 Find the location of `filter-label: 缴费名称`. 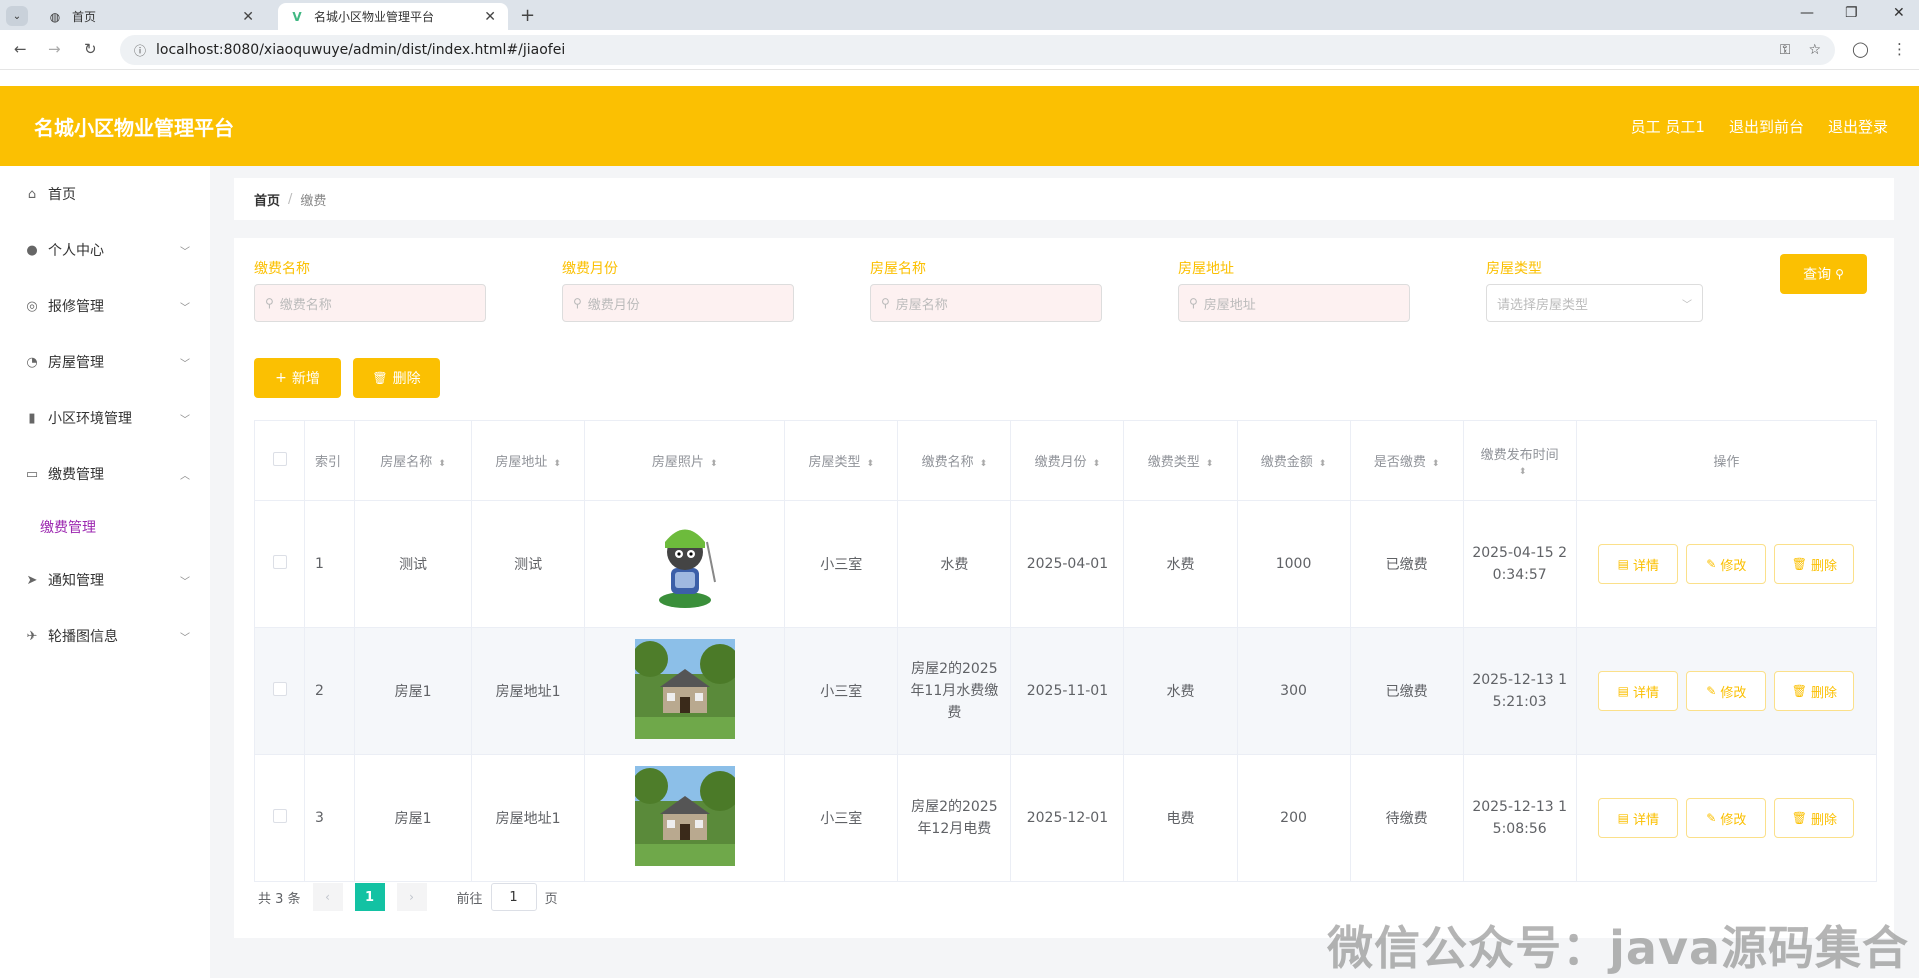

filter-label: 缴费名称 is located at coordinates (282, 269).